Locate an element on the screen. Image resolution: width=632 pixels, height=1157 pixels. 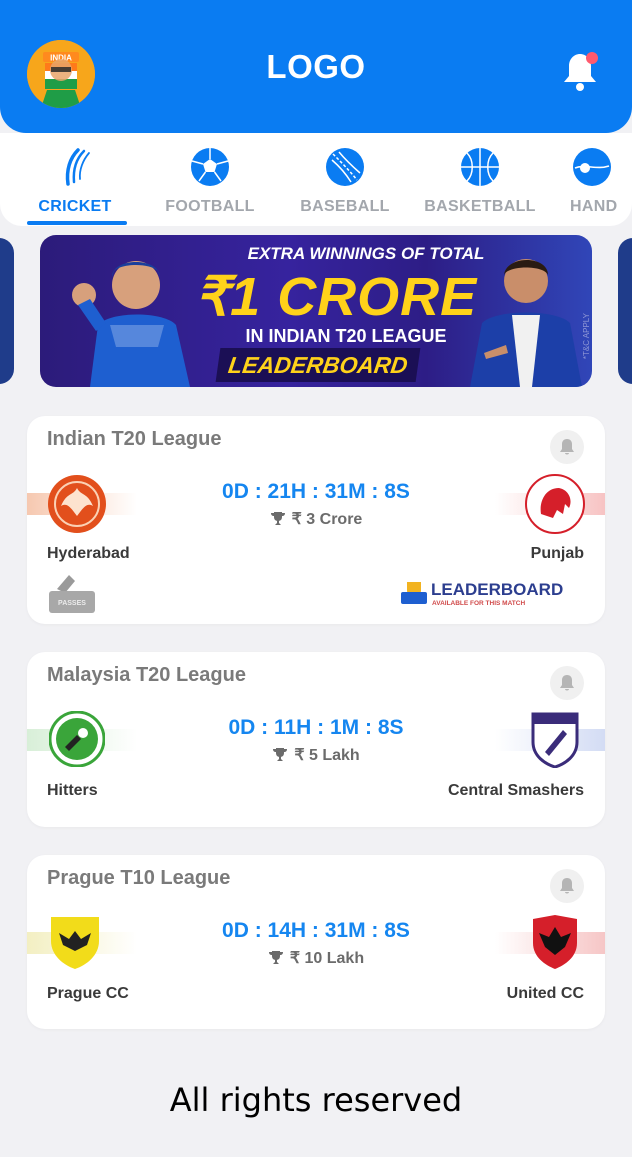
tab-baseball: BASEBALL is located at coordinates (345, 179).